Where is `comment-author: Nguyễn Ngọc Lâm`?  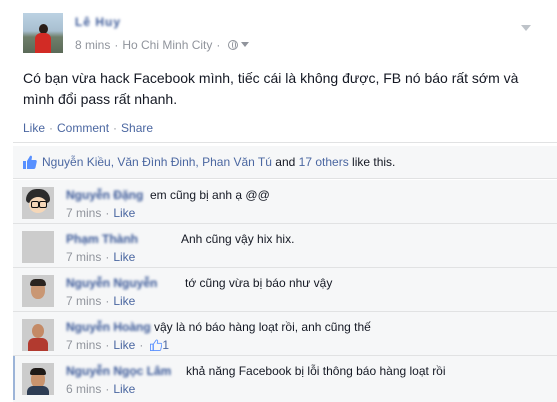 comment-author: Nguyễn Ngọc Lâm is located at coordinates (118, 371).